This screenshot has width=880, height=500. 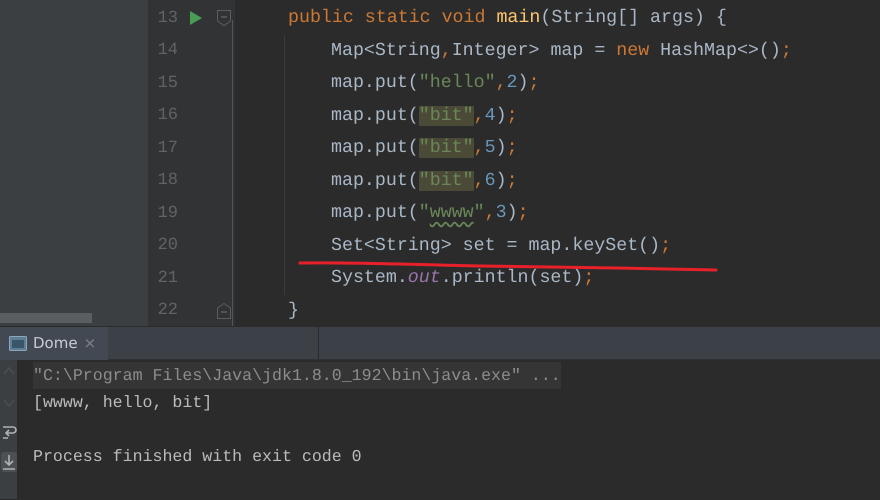 What do you see at coordinates (462, 278) in the screenshot?
I see `code-line: System.out.println(set);` at bounding box center [462, 278].